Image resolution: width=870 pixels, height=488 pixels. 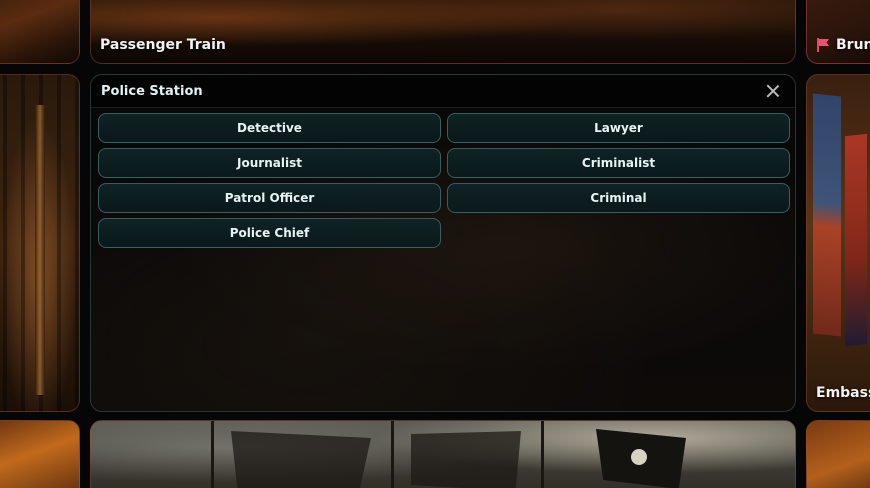 What do you see at coordinates (152, 91) in the screenshot?
I see `popup-title: Police Station` at bounding box center [152, 91].